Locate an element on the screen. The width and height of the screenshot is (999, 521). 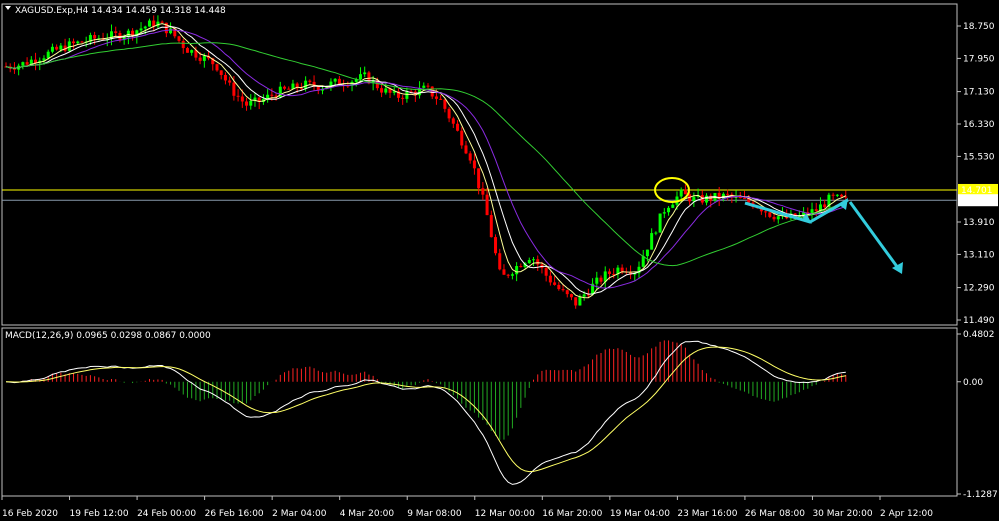
macd-tick-label: -1.1287 is located at coordinates (980, 495).